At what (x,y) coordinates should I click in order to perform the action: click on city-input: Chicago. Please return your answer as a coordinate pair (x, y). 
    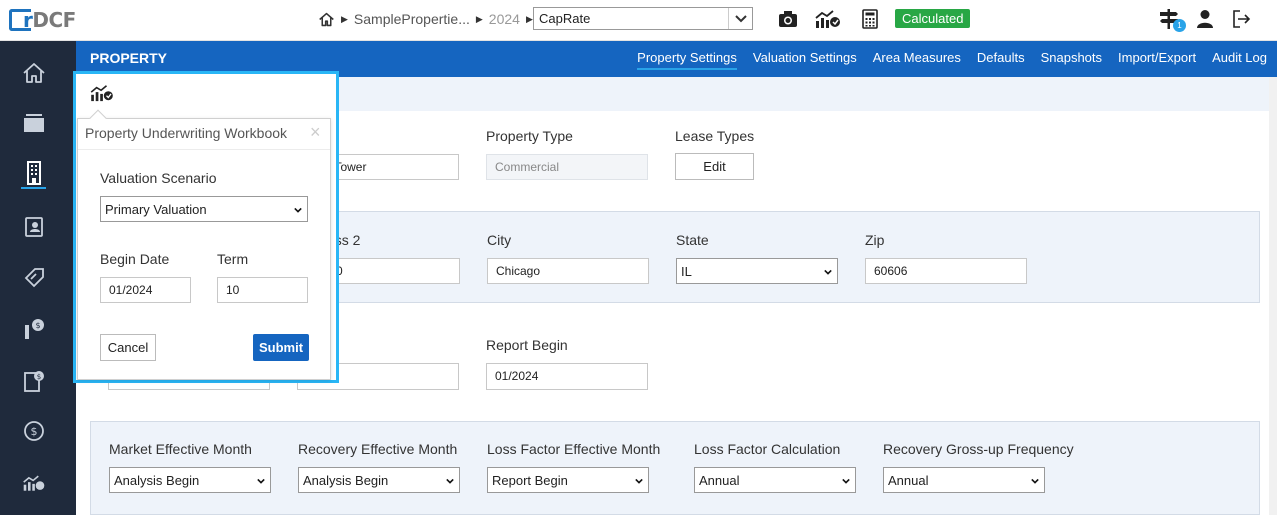
    Looking at the image, I should click on (568, 271).